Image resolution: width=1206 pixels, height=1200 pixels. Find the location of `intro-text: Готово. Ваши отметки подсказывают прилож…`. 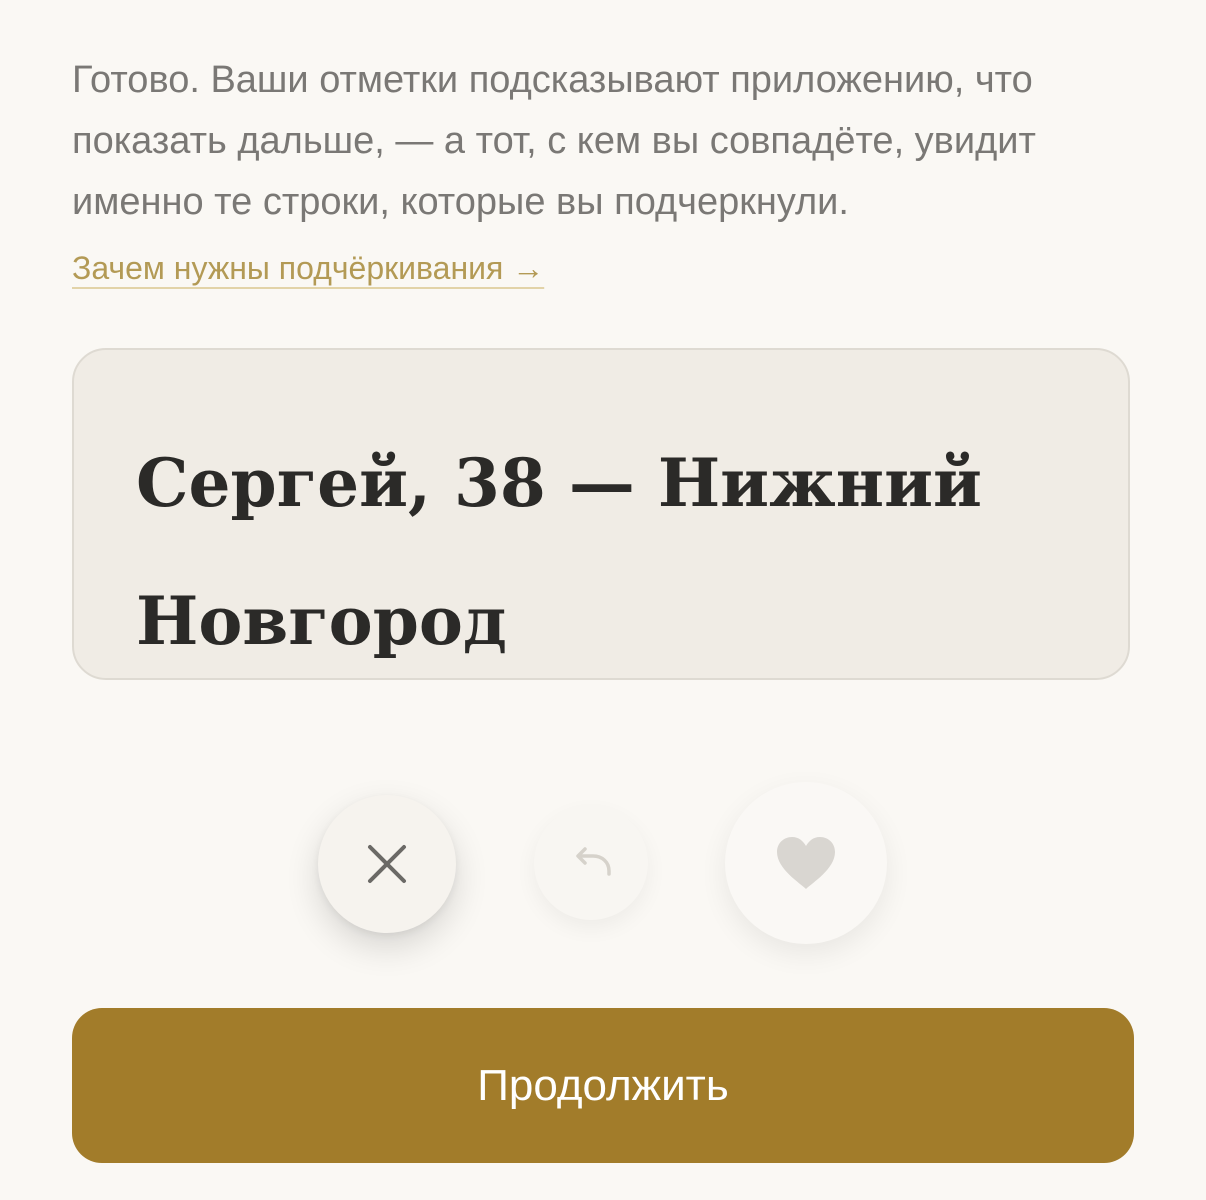

intro-text: Готово. Ваши отметки подсказывают прилож… is located at coordinates (554, 141).